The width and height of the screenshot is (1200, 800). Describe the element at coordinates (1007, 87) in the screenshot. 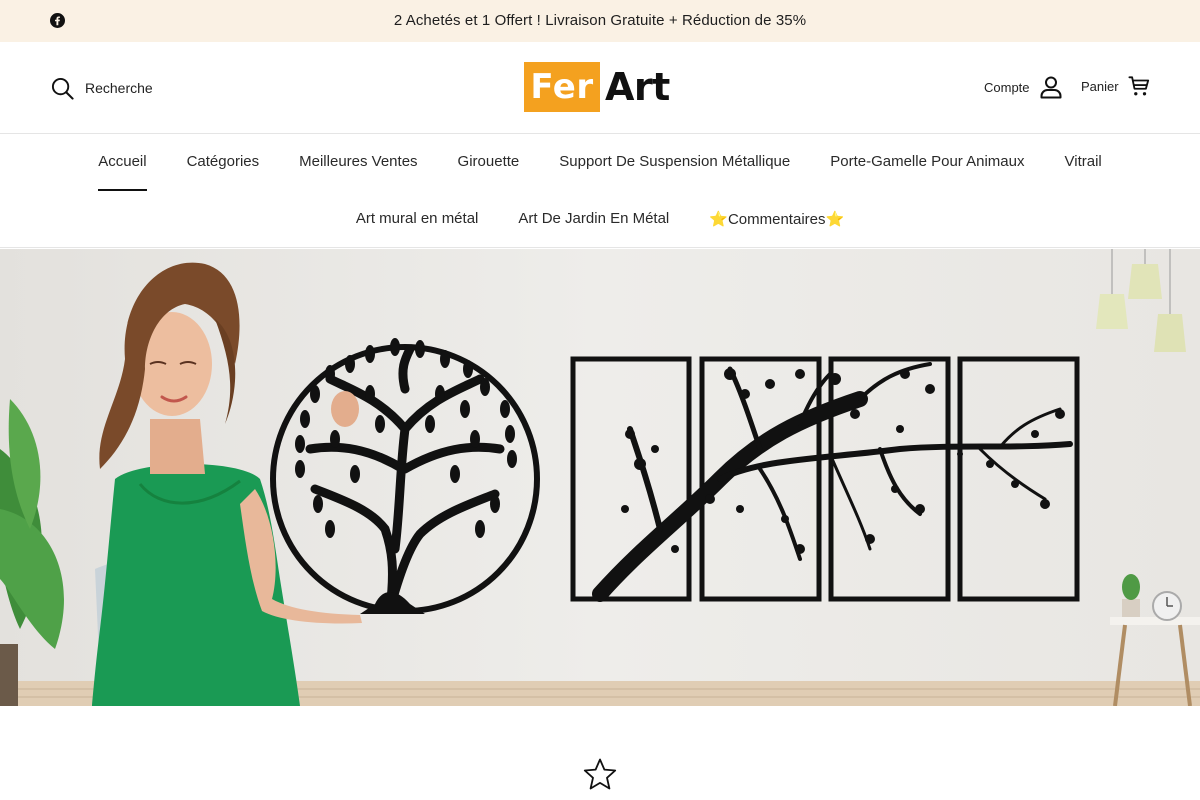

I see `account-label: Compte` at that location.